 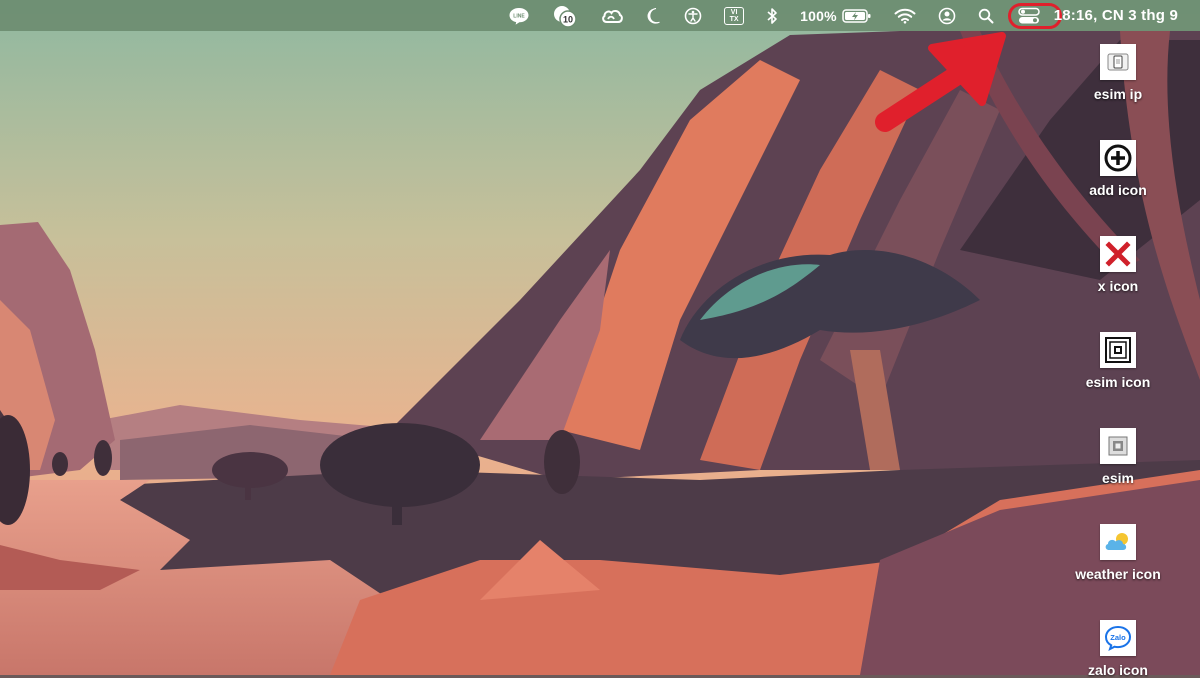 I want to click on user-icon, so click(x=947, y=15).